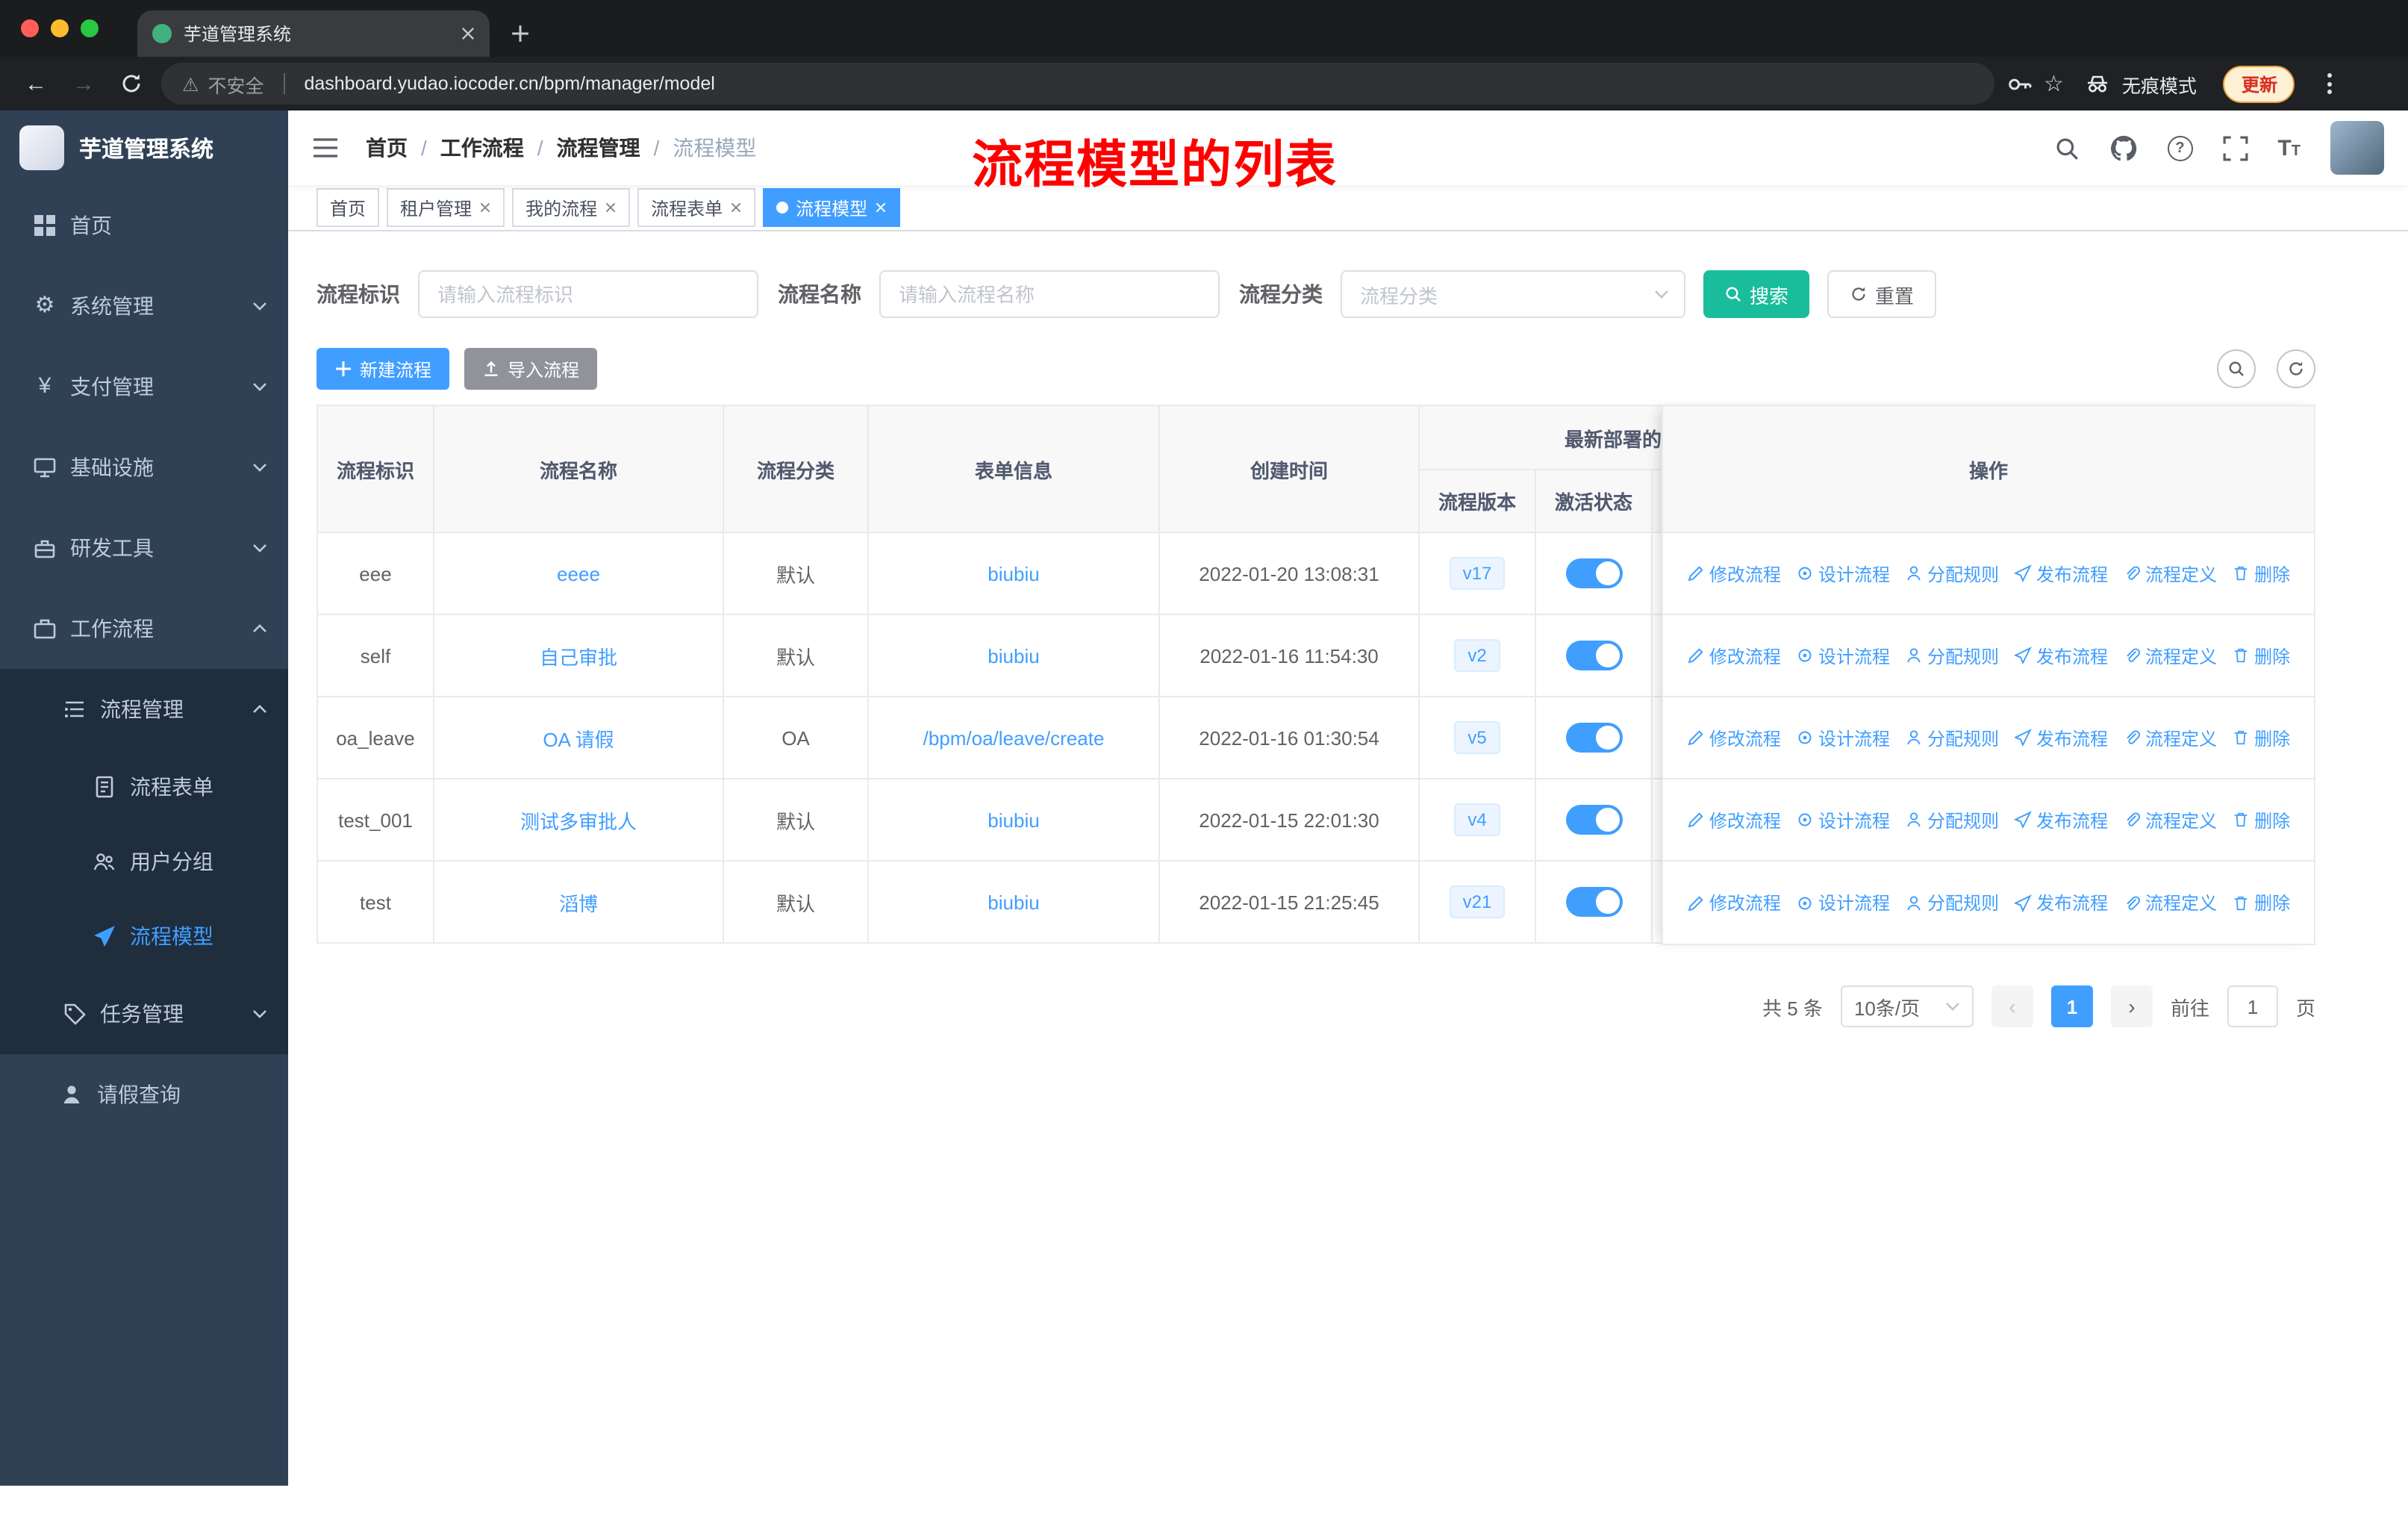 The width and height of the screenshot is (2408, 1529). Describe the element at coordinates (1513, 294) in the screenshot. I see `category-select: 流程分类` at that location.